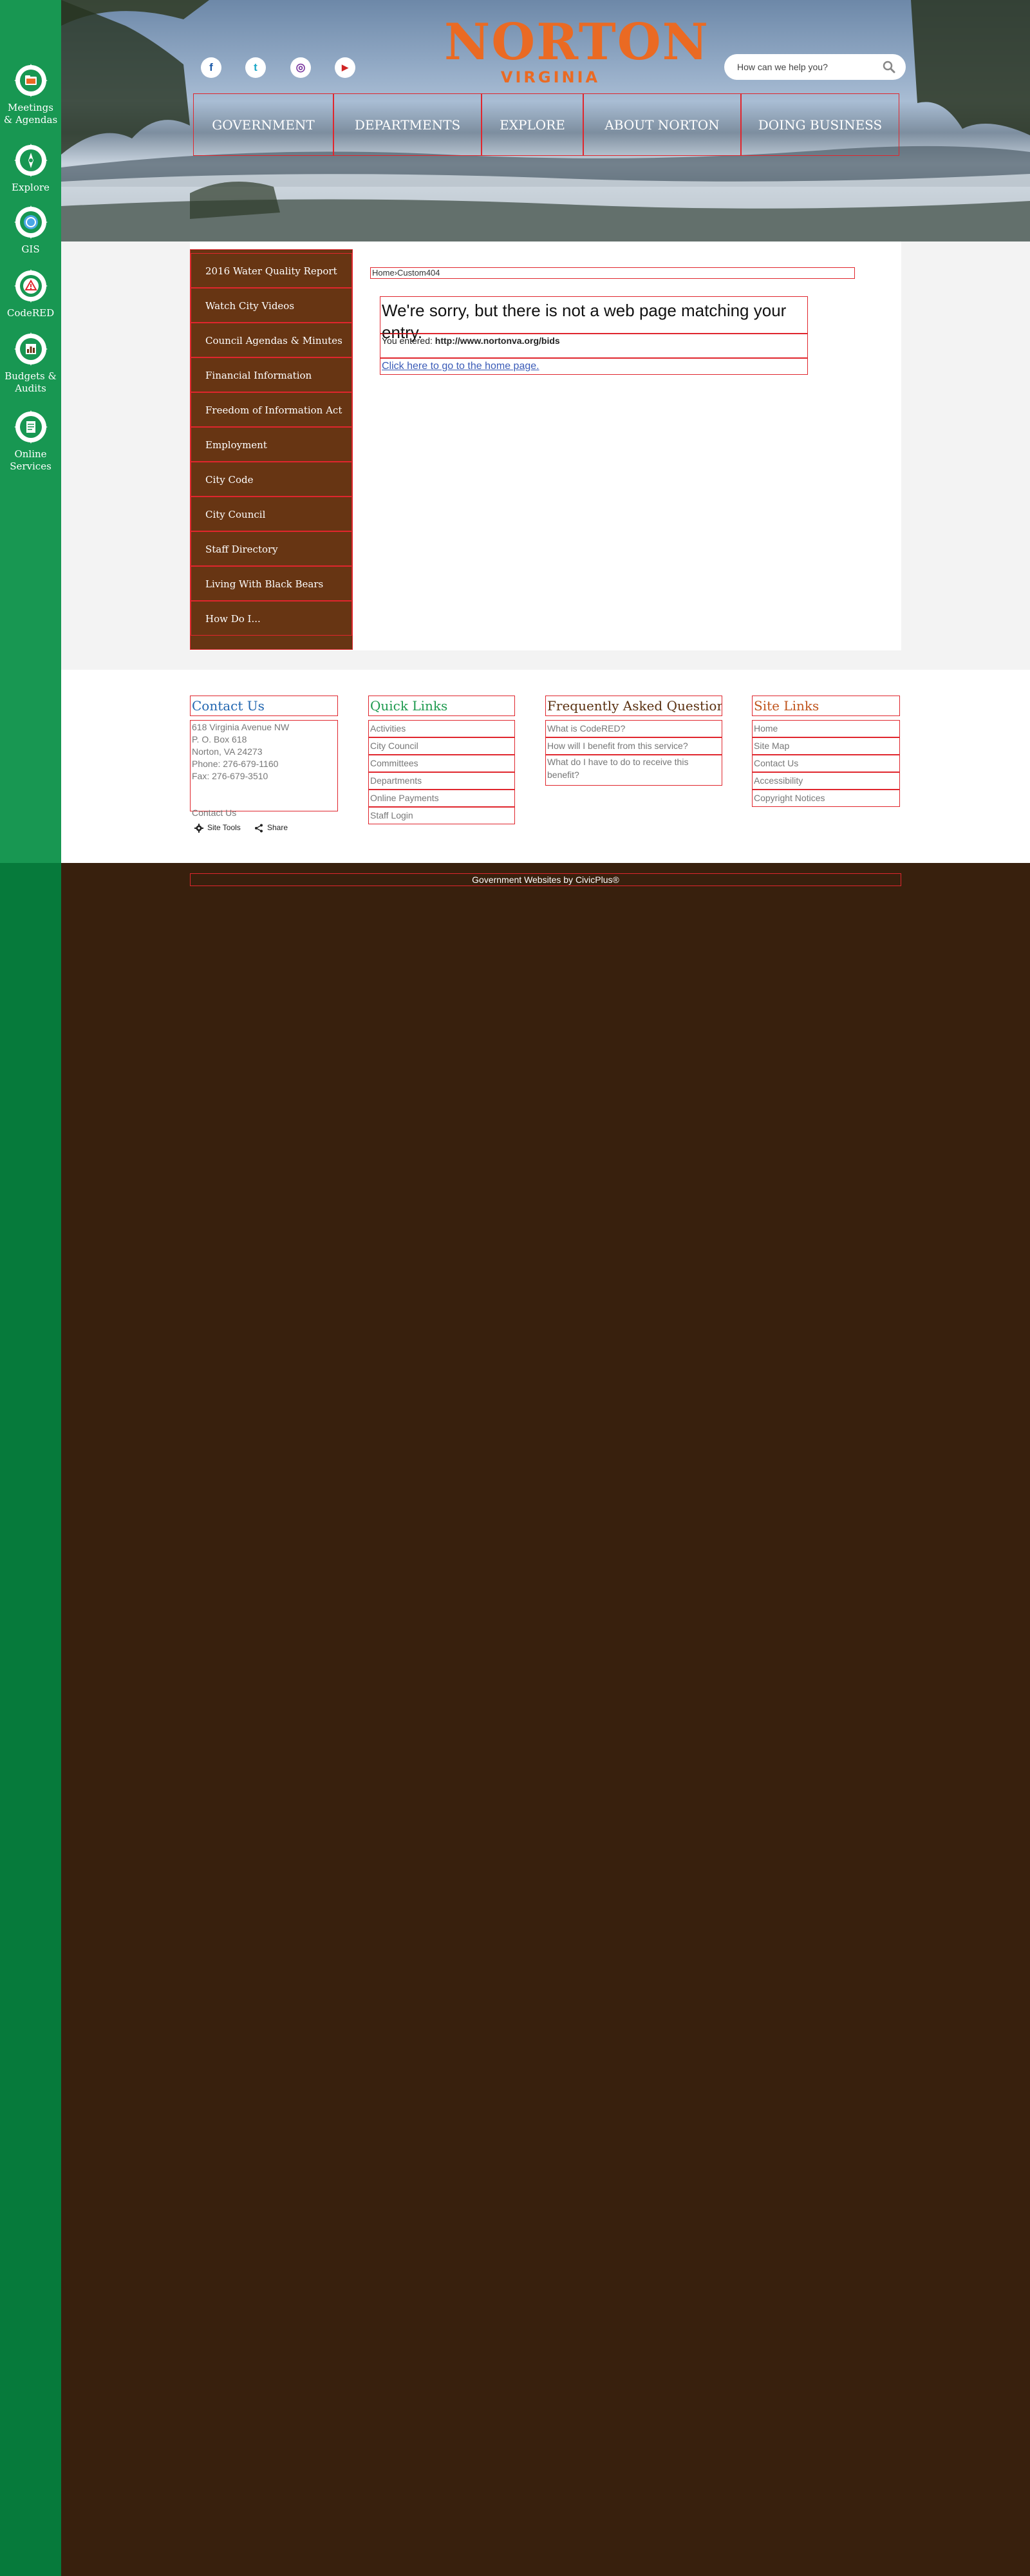  I want to click on breadcrumb-home-link: Home, so click(383, 273).